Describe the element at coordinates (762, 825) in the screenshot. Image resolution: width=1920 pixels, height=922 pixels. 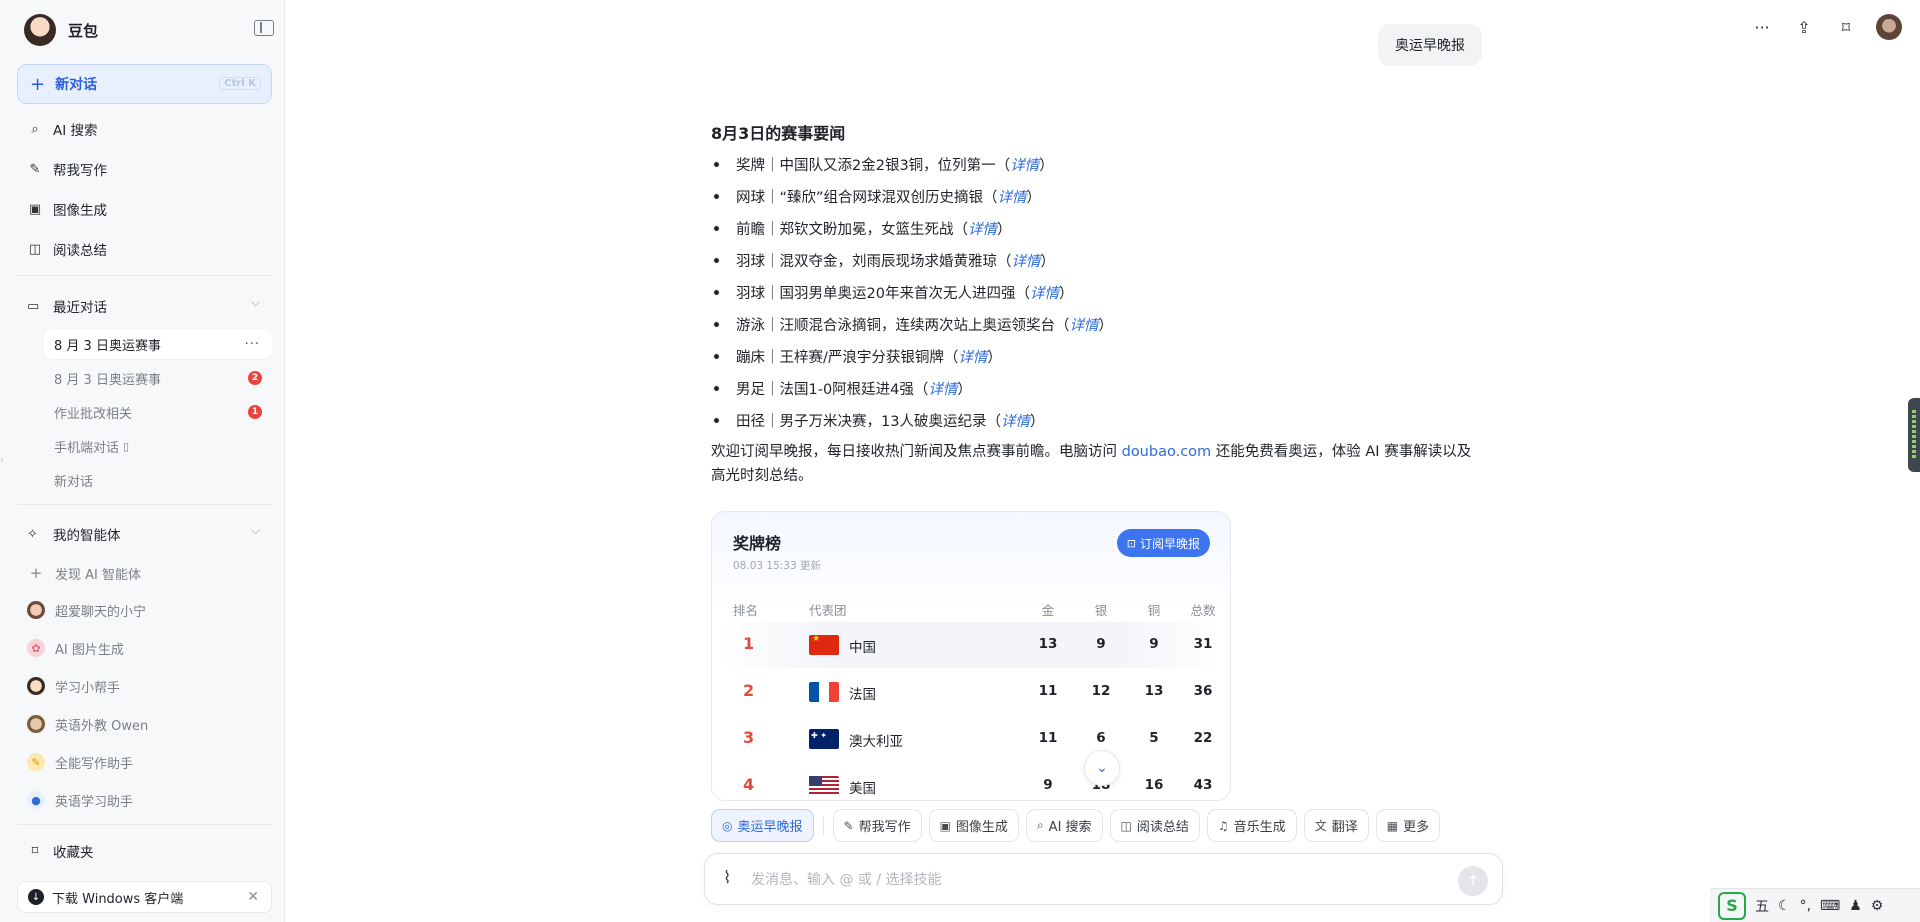
I see `skill-chip-olympics: ◎ 奥运早晚报` at that location.